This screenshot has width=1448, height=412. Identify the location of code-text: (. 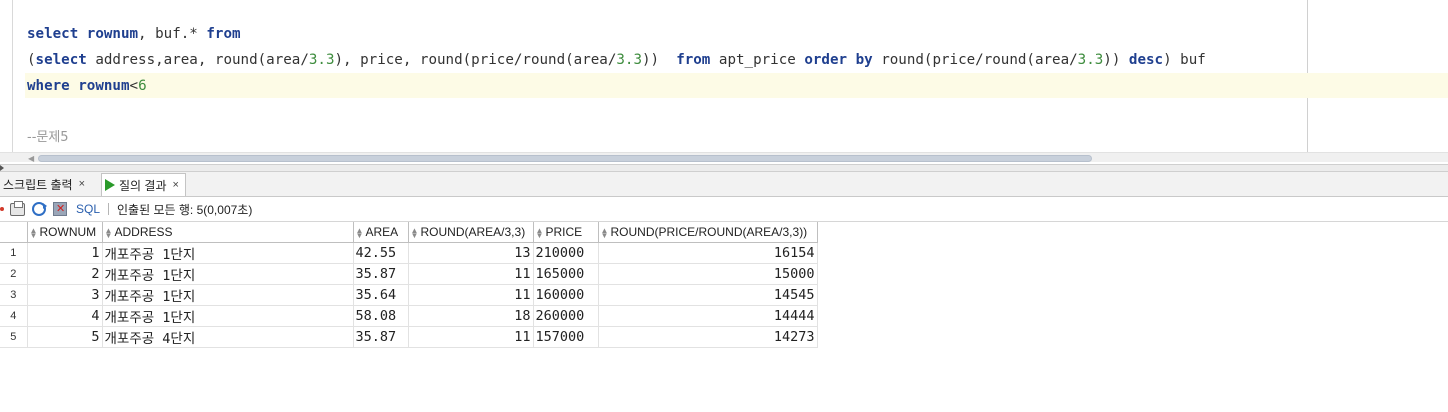
(31, 60).